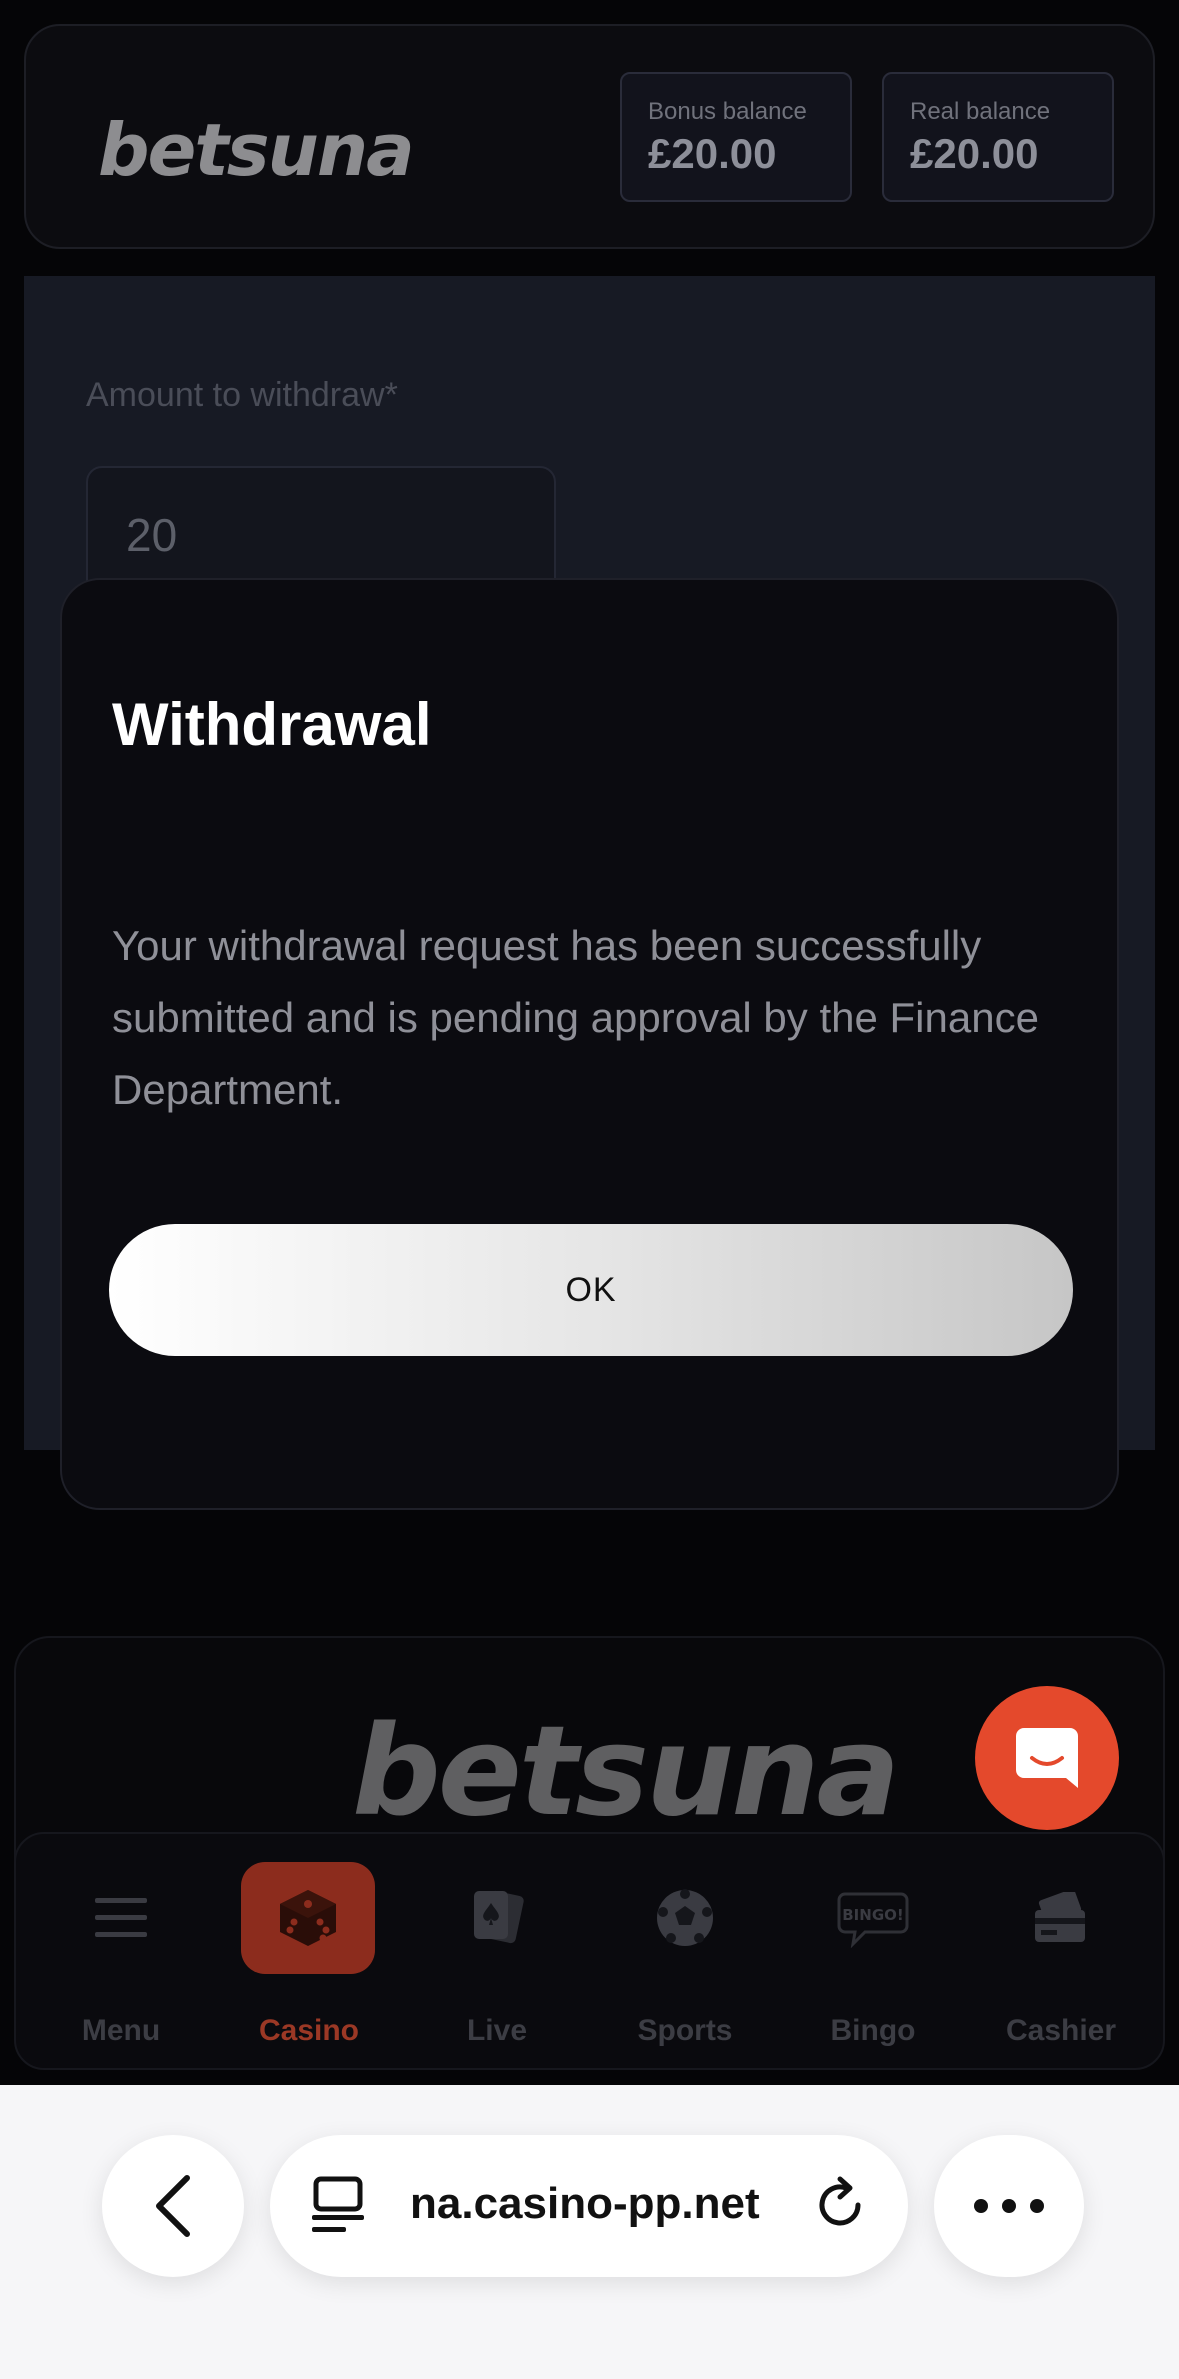 Image resolution: width=1179 pixels, height=2379 pixels. Describe the element at coordinates (497, 1918) in the screenshot. I see `cards-icon` at that location.